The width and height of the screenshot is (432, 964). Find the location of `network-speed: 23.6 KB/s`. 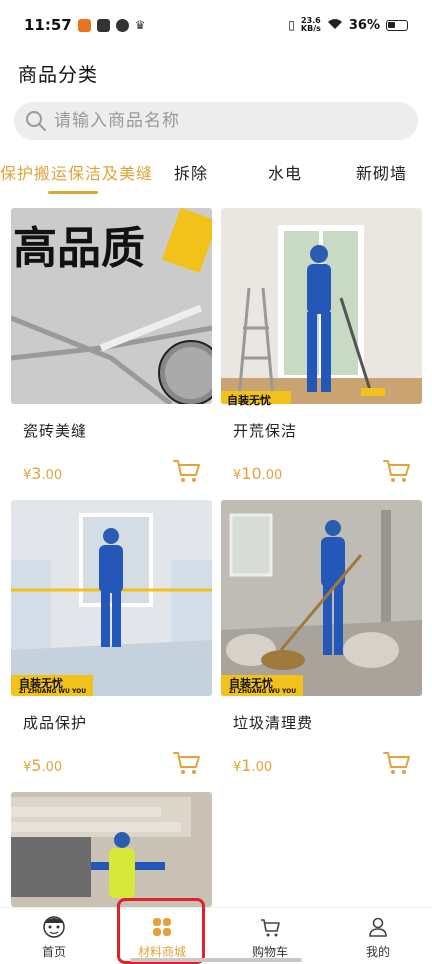

network-speed: 23.6 KB/s is located at coordinates (311, 25).